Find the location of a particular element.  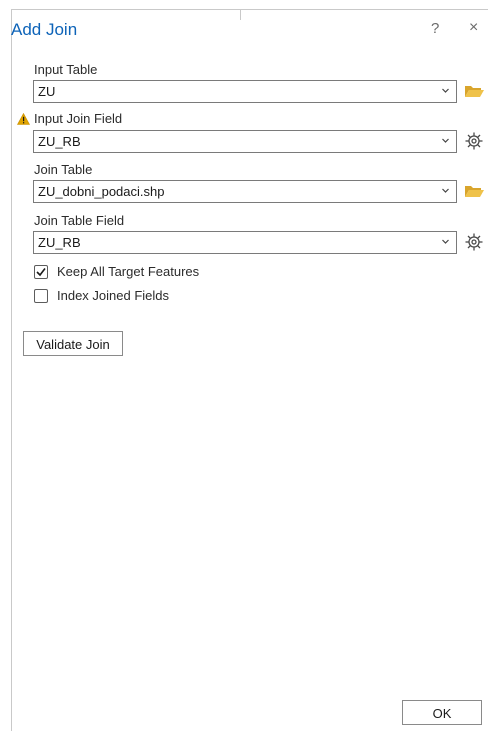

join-table-label: Join Table is located at coordinates (63, 169).